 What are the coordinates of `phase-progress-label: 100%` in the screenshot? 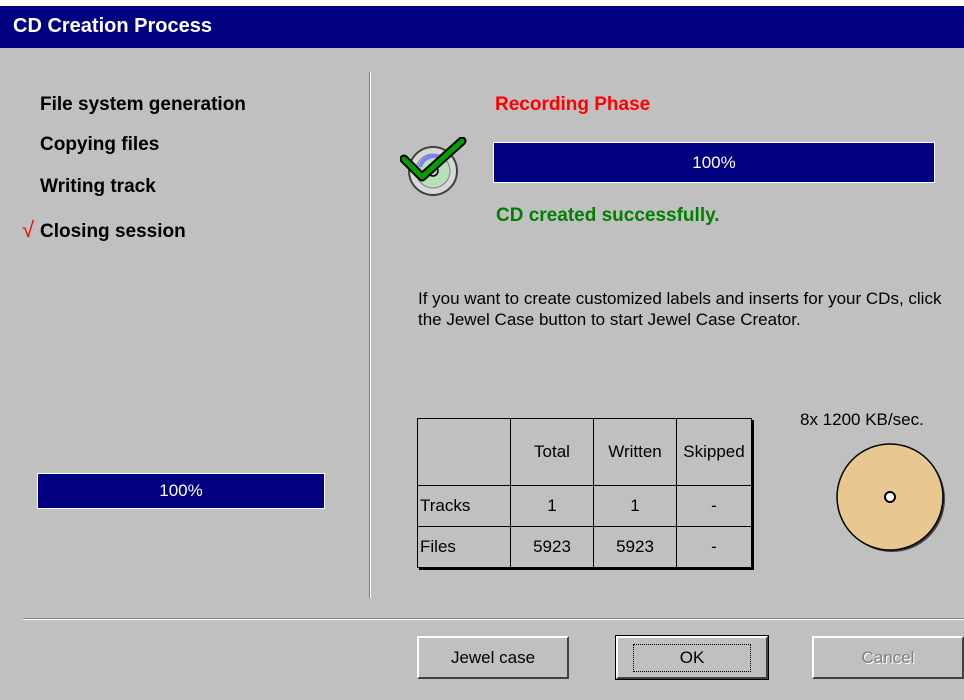 It's located at (714, 162).